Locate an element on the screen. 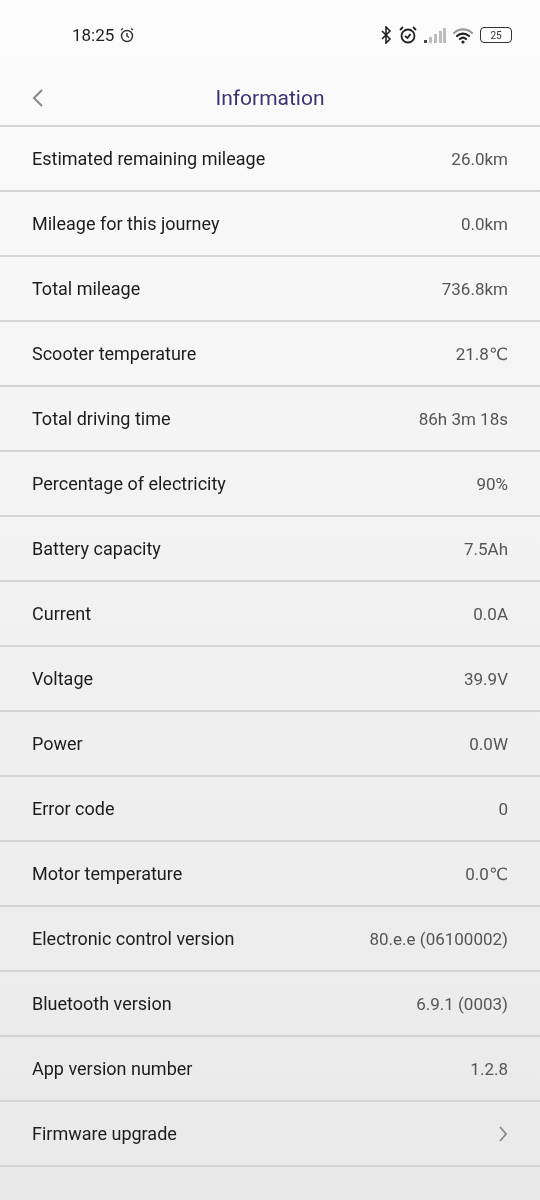  info-label: Voltage is located at coordinates (63, 678).